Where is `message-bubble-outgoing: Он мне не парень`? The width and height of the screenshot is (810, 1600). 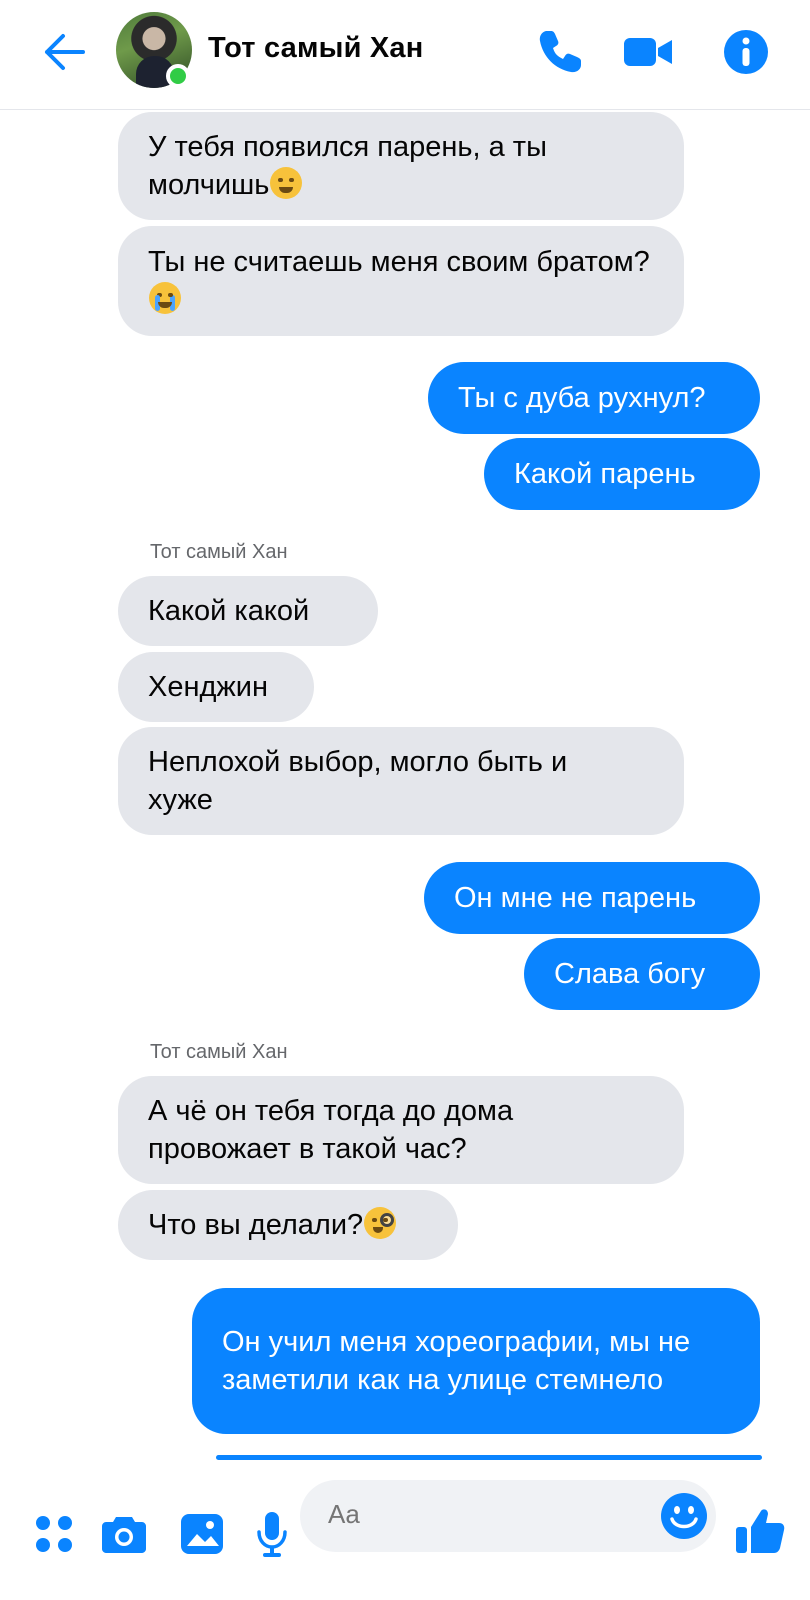 message-bubble-outgoing: Он мне не парень is located at coordinates (592, 898).